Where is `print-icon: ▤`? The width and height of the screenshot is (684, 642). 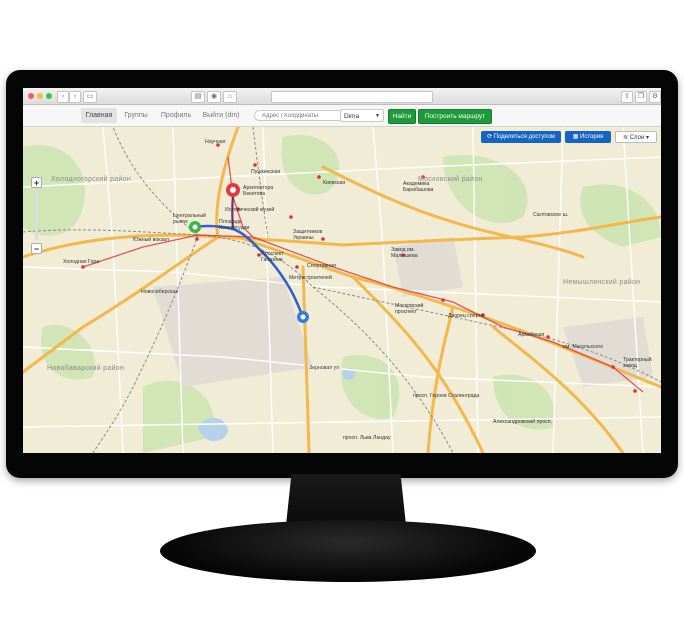
print-icon: ▤ is located at coordinates (198, 97).